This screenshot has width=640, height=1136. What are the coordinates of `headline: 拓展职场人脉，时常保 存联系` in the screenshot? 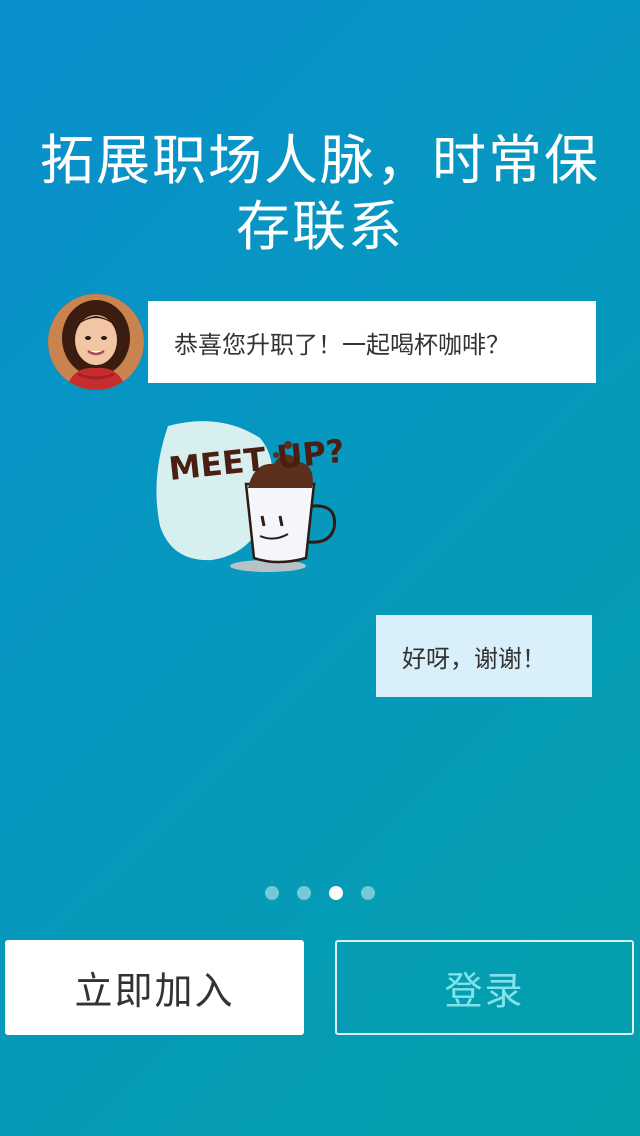 It's located at (320, 194).